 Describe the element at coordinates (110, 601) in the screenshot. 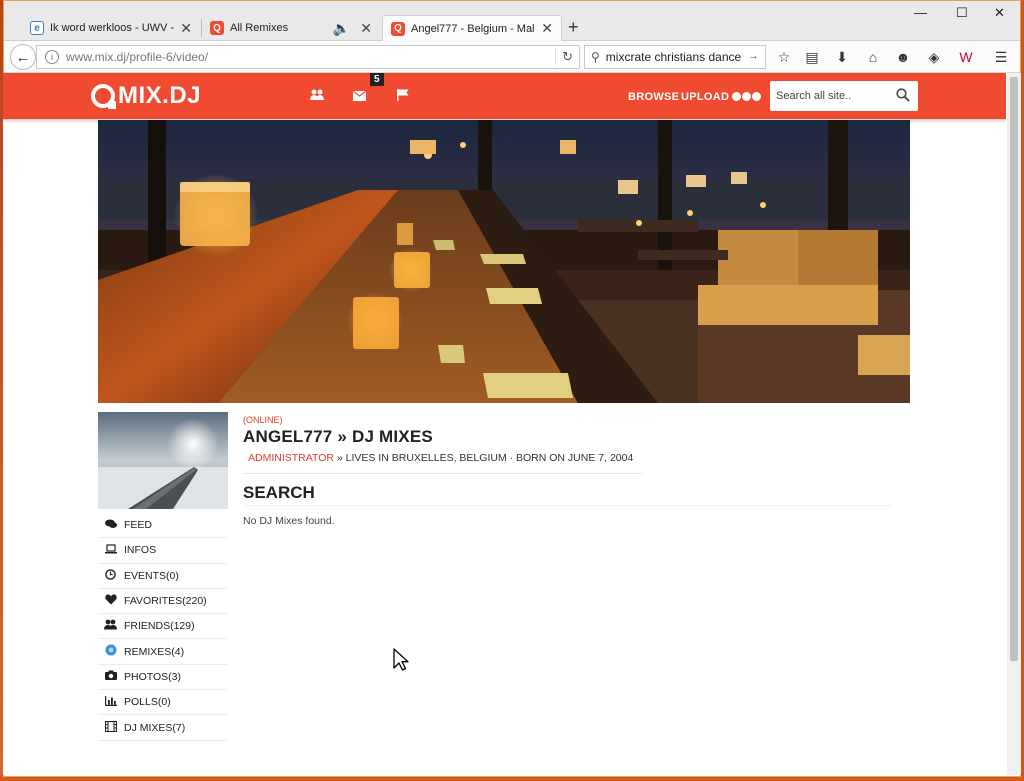

I see `heart-icon` at that location.